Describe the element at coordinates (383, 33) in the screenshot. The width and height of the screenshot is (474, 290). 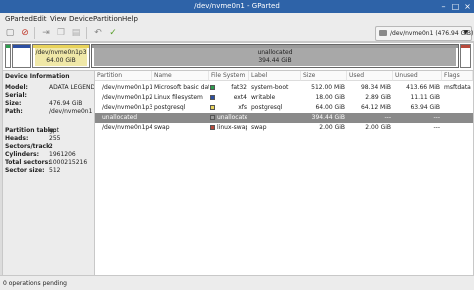
I see `disk-icon` at that location.